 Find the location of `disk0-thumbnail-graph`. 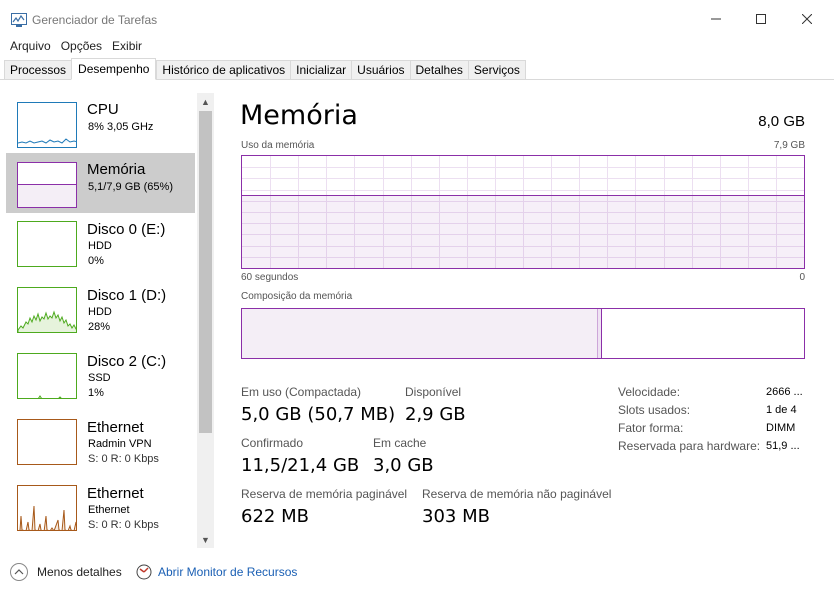

disk0-thumbnail-graph is located at coordinates (47, 244).